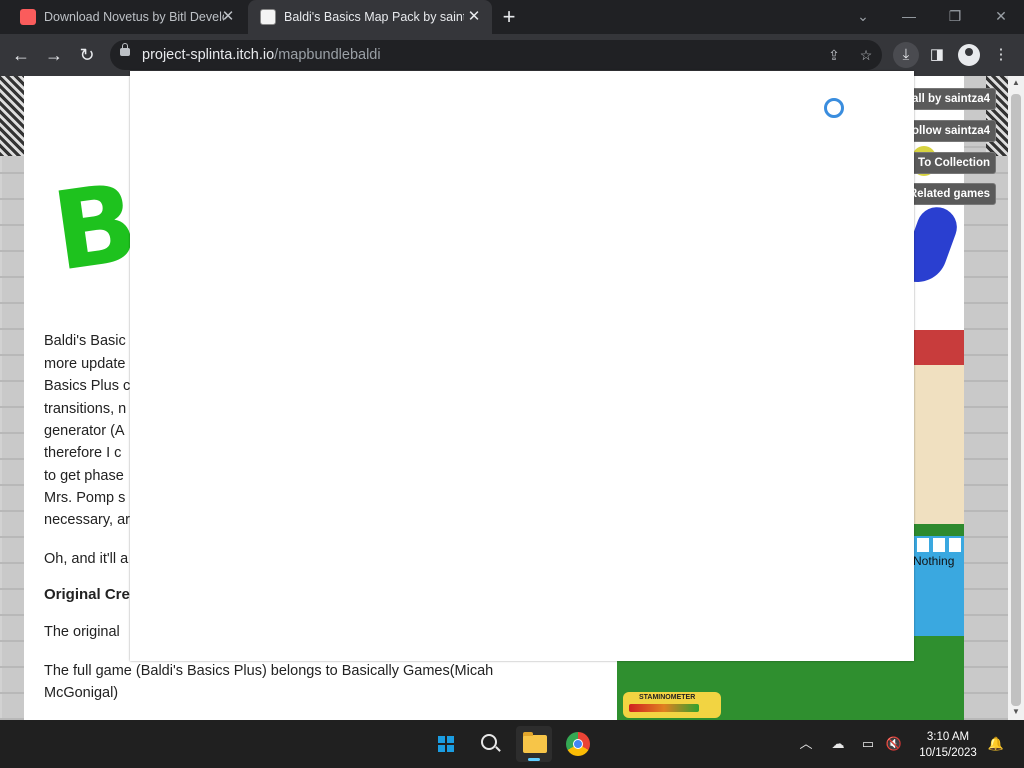 This screenshot has height=768, width=1024. I want to click on side-panel-icon: ◨, so click(937, 55).